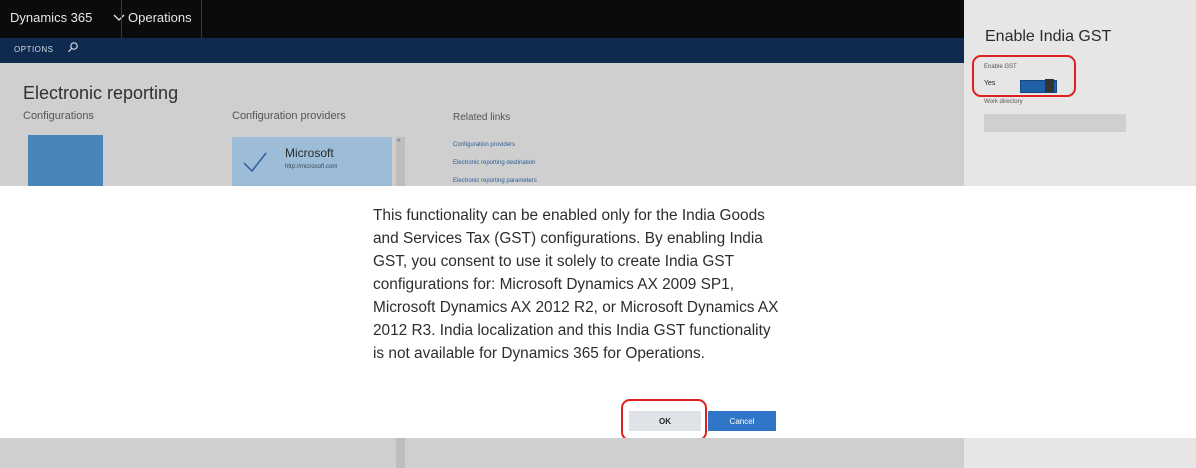 The image size is (1196, 468). Describe the element at coordinates (1024, 76) in the screenshot. I see `highlight-enable-gst` at that location.